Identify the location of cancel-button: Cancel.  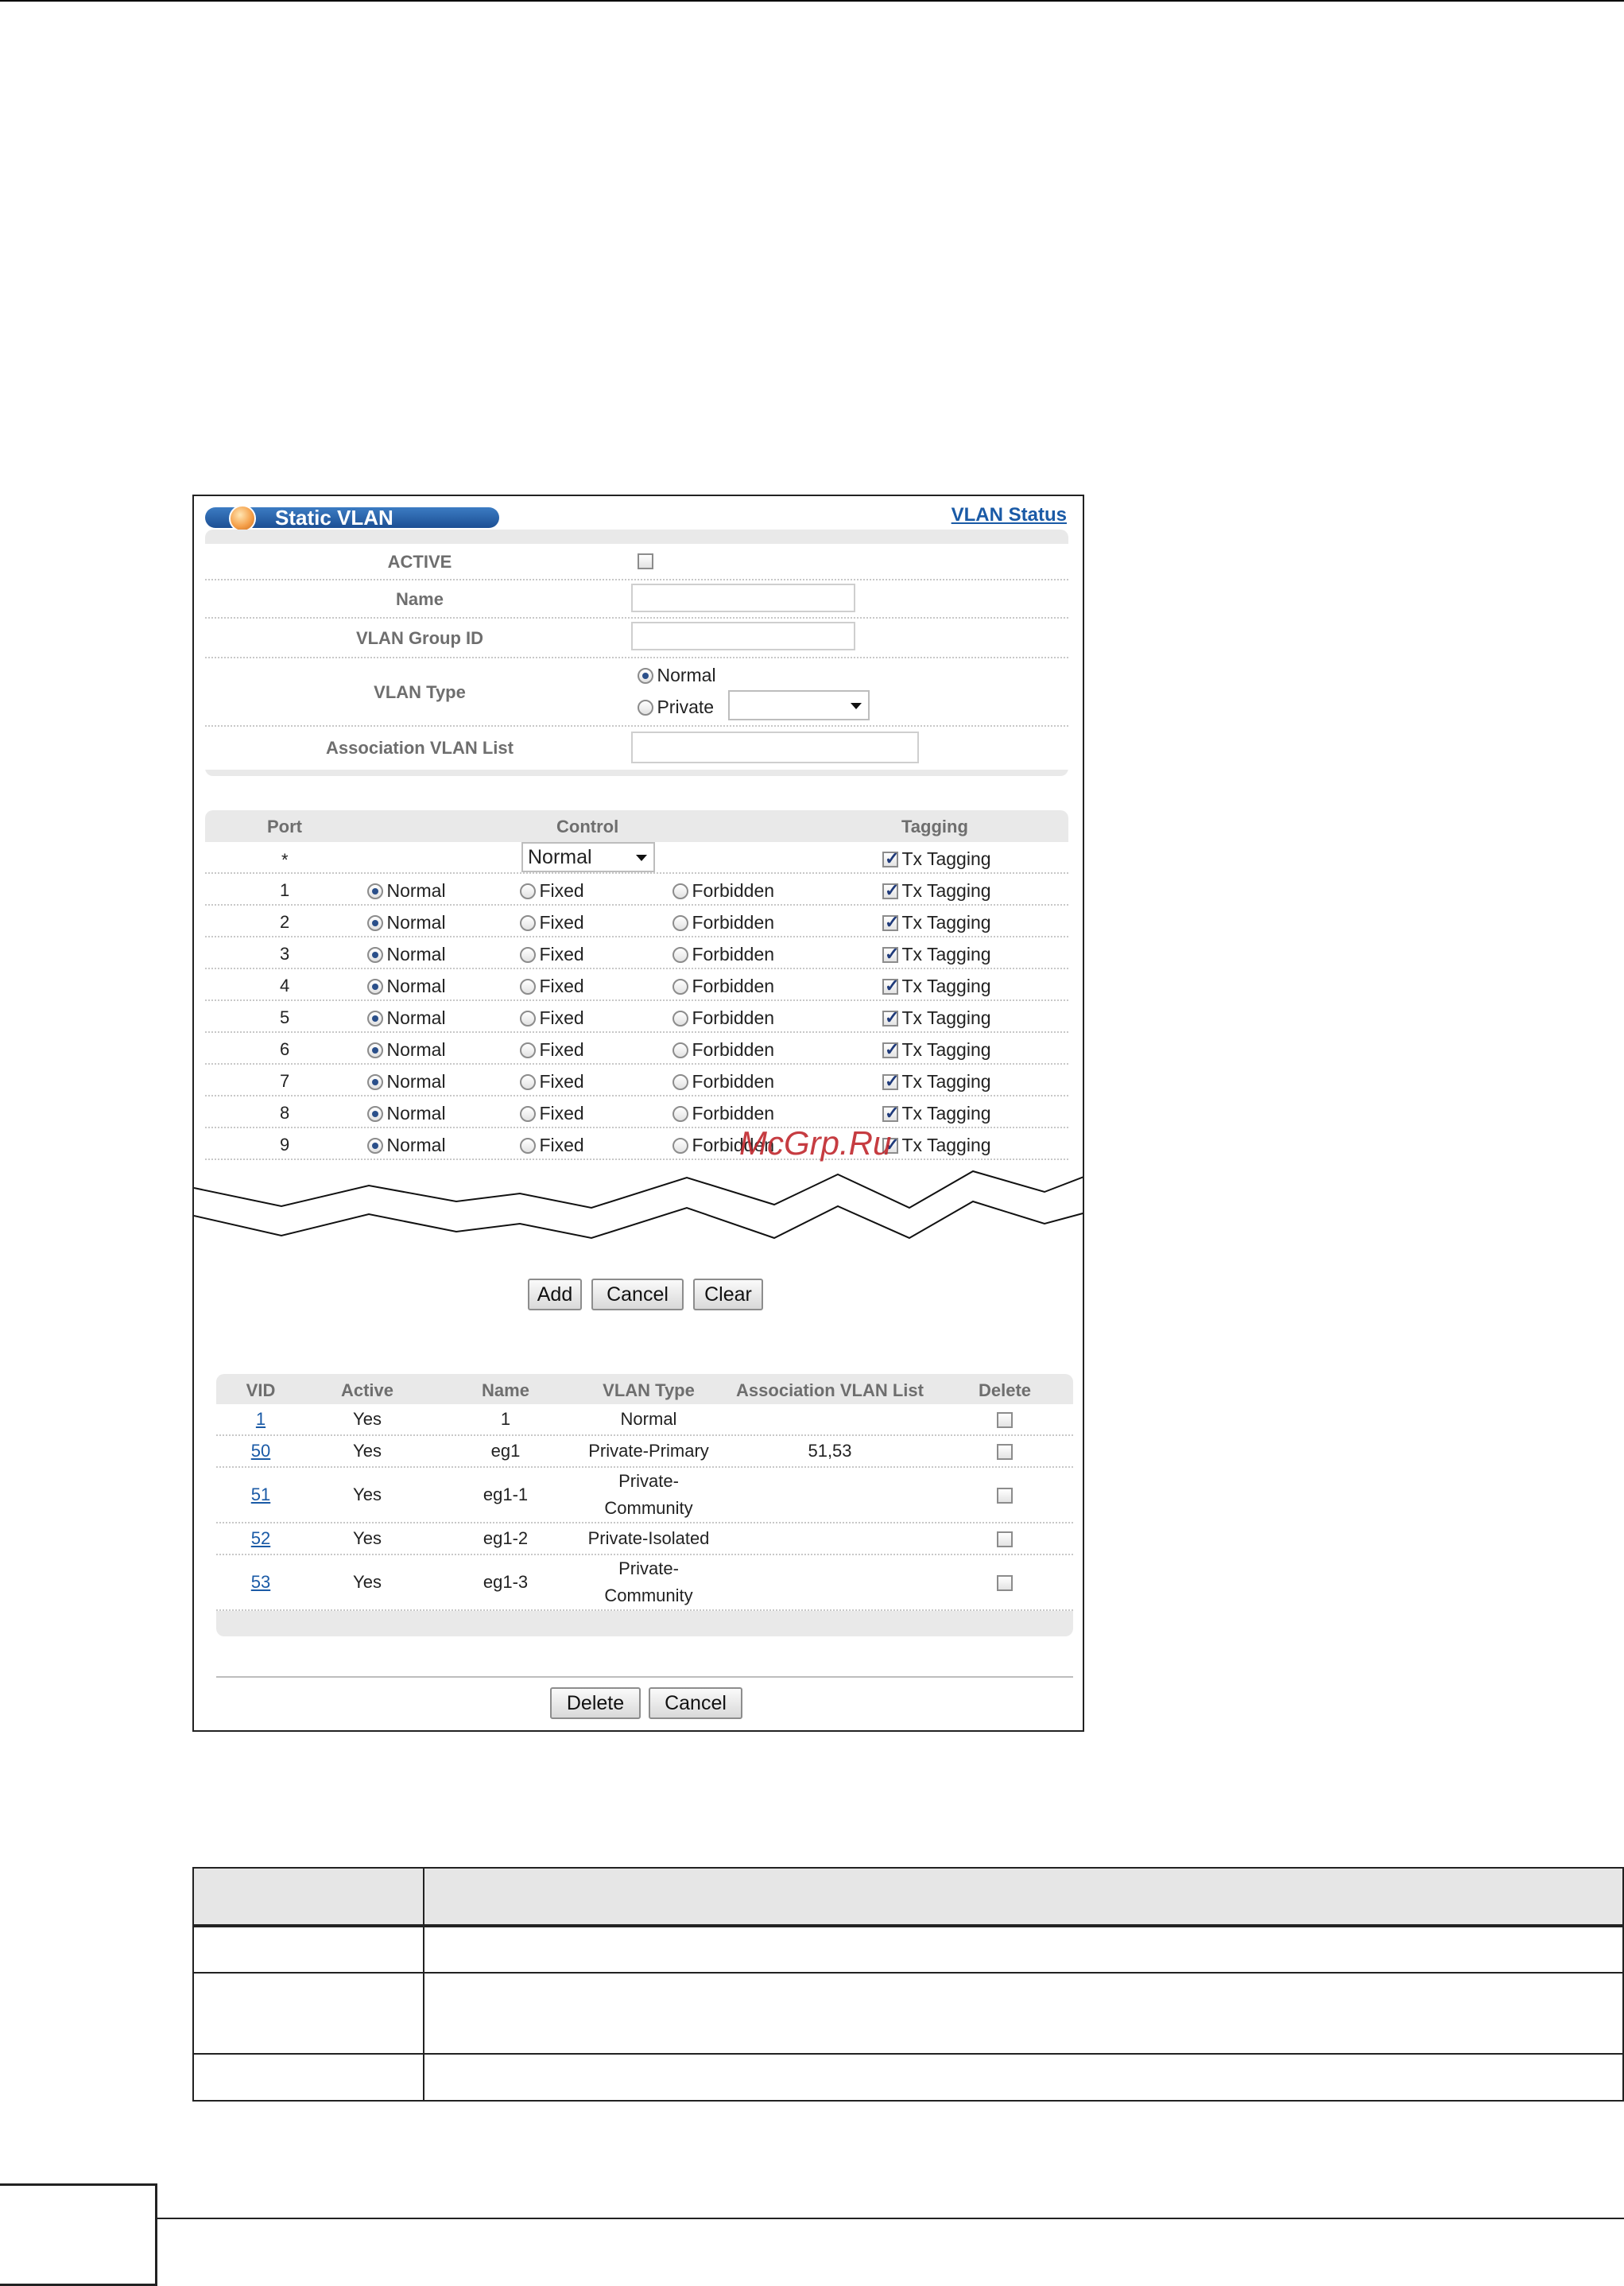
(637, 1294).